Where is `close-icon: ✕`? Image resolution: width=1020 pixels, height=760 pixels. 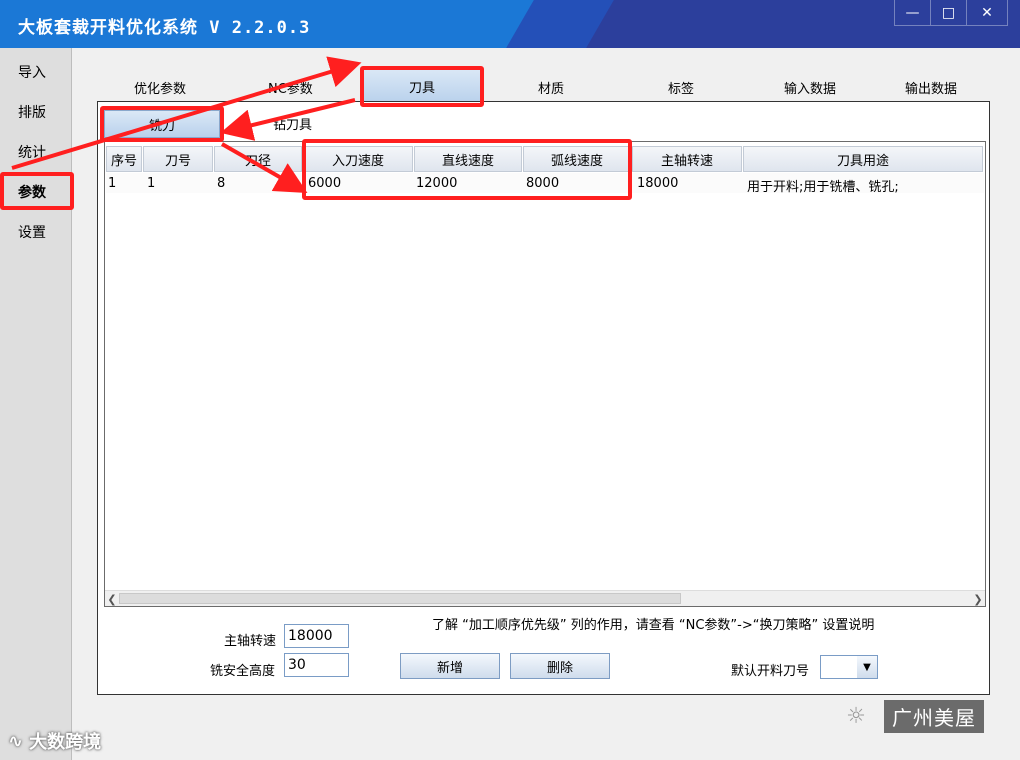 close-icon: ✕ is located at coordinates (987, 12).